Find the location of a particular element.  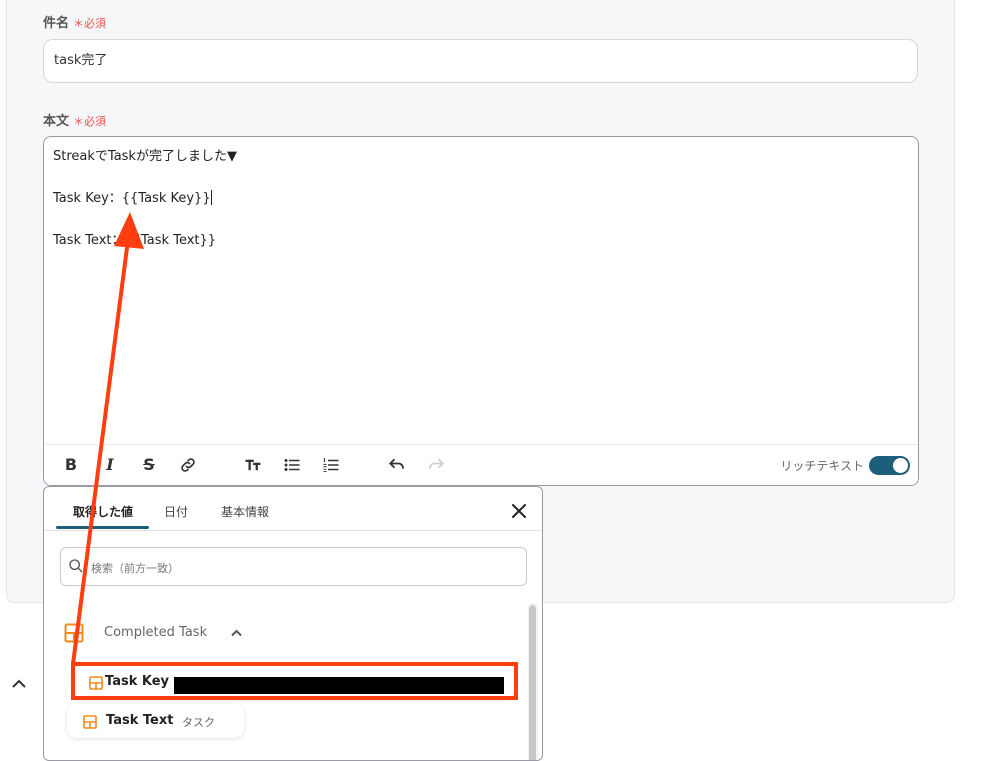

bold-icon: B is located at coordinates (71, 465).